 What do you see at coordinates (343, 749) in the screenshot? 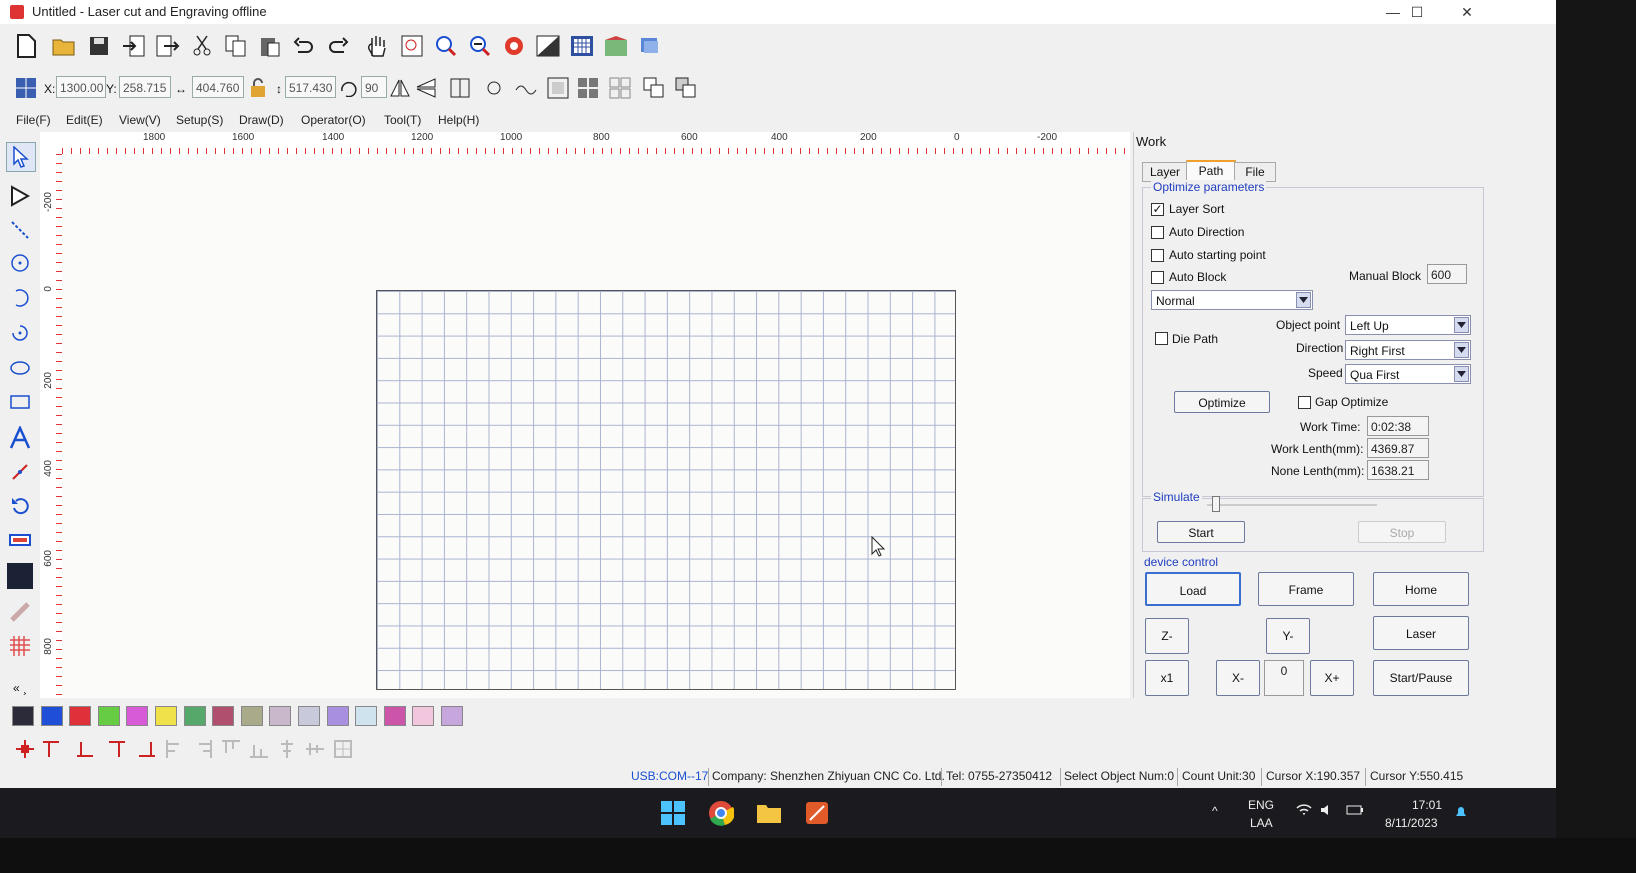
I see `distribute-icon` at bounding box center [343, 749].